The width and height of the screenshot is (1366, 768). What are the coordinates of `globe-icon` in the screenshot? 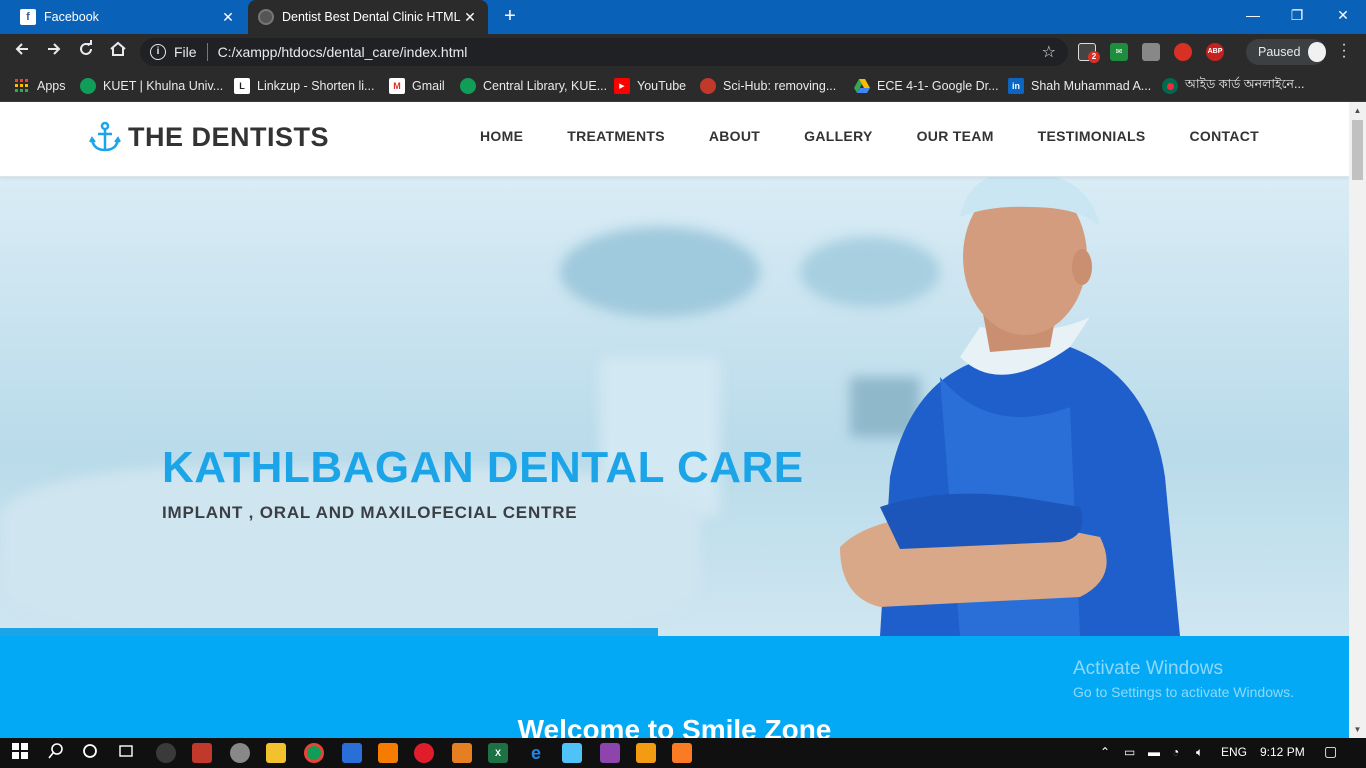 It's located at (266, 17).